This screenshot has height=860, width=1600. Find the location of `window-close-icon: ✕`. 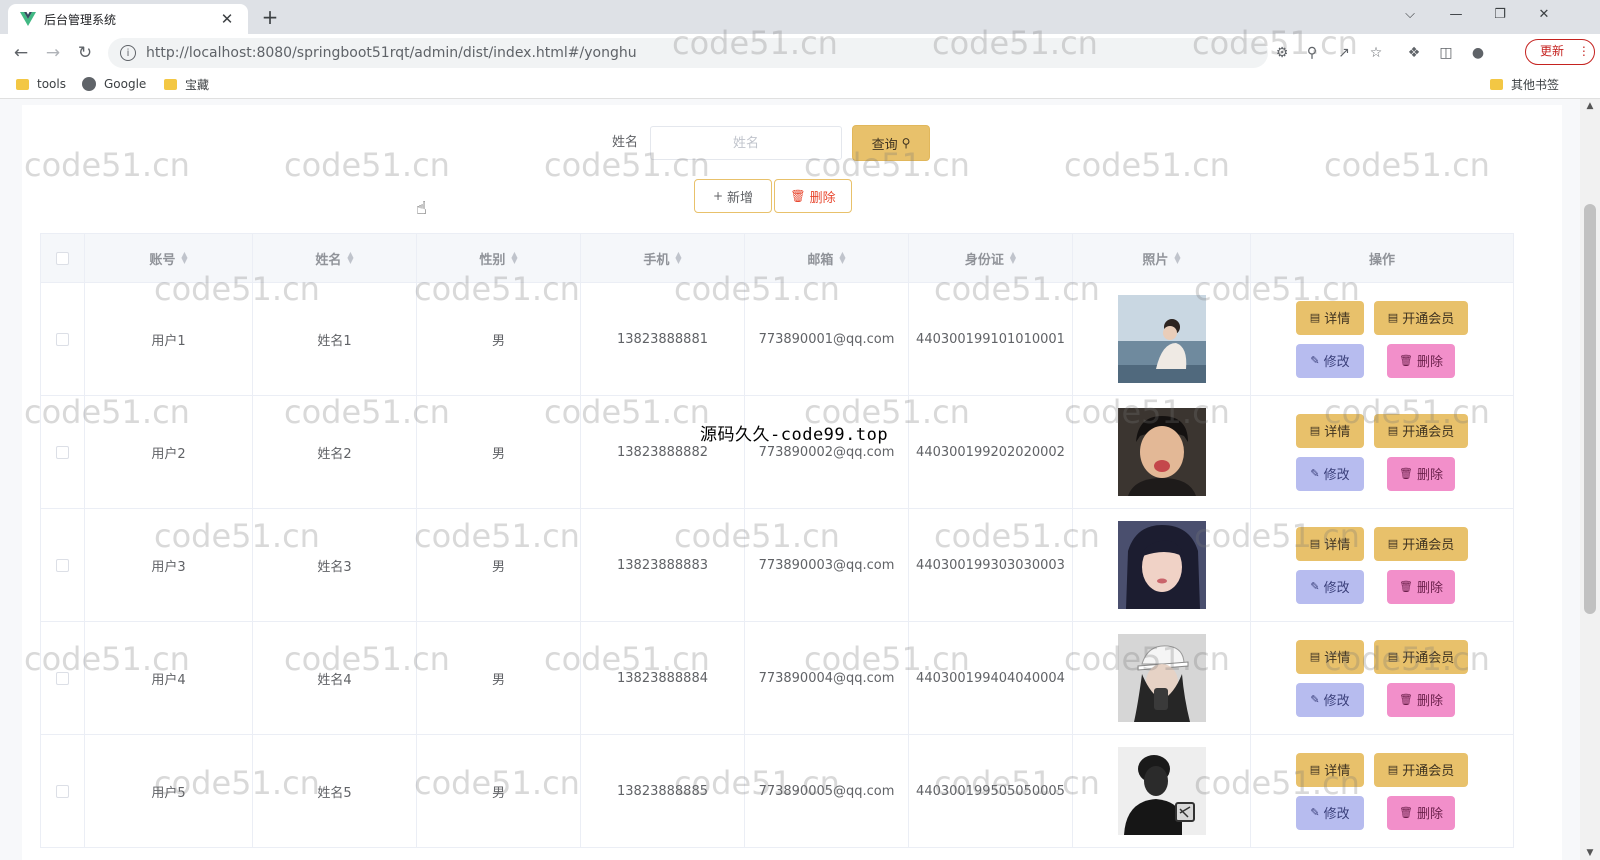

window-close-icon: ✕ is located at coordinates (1544, 15).